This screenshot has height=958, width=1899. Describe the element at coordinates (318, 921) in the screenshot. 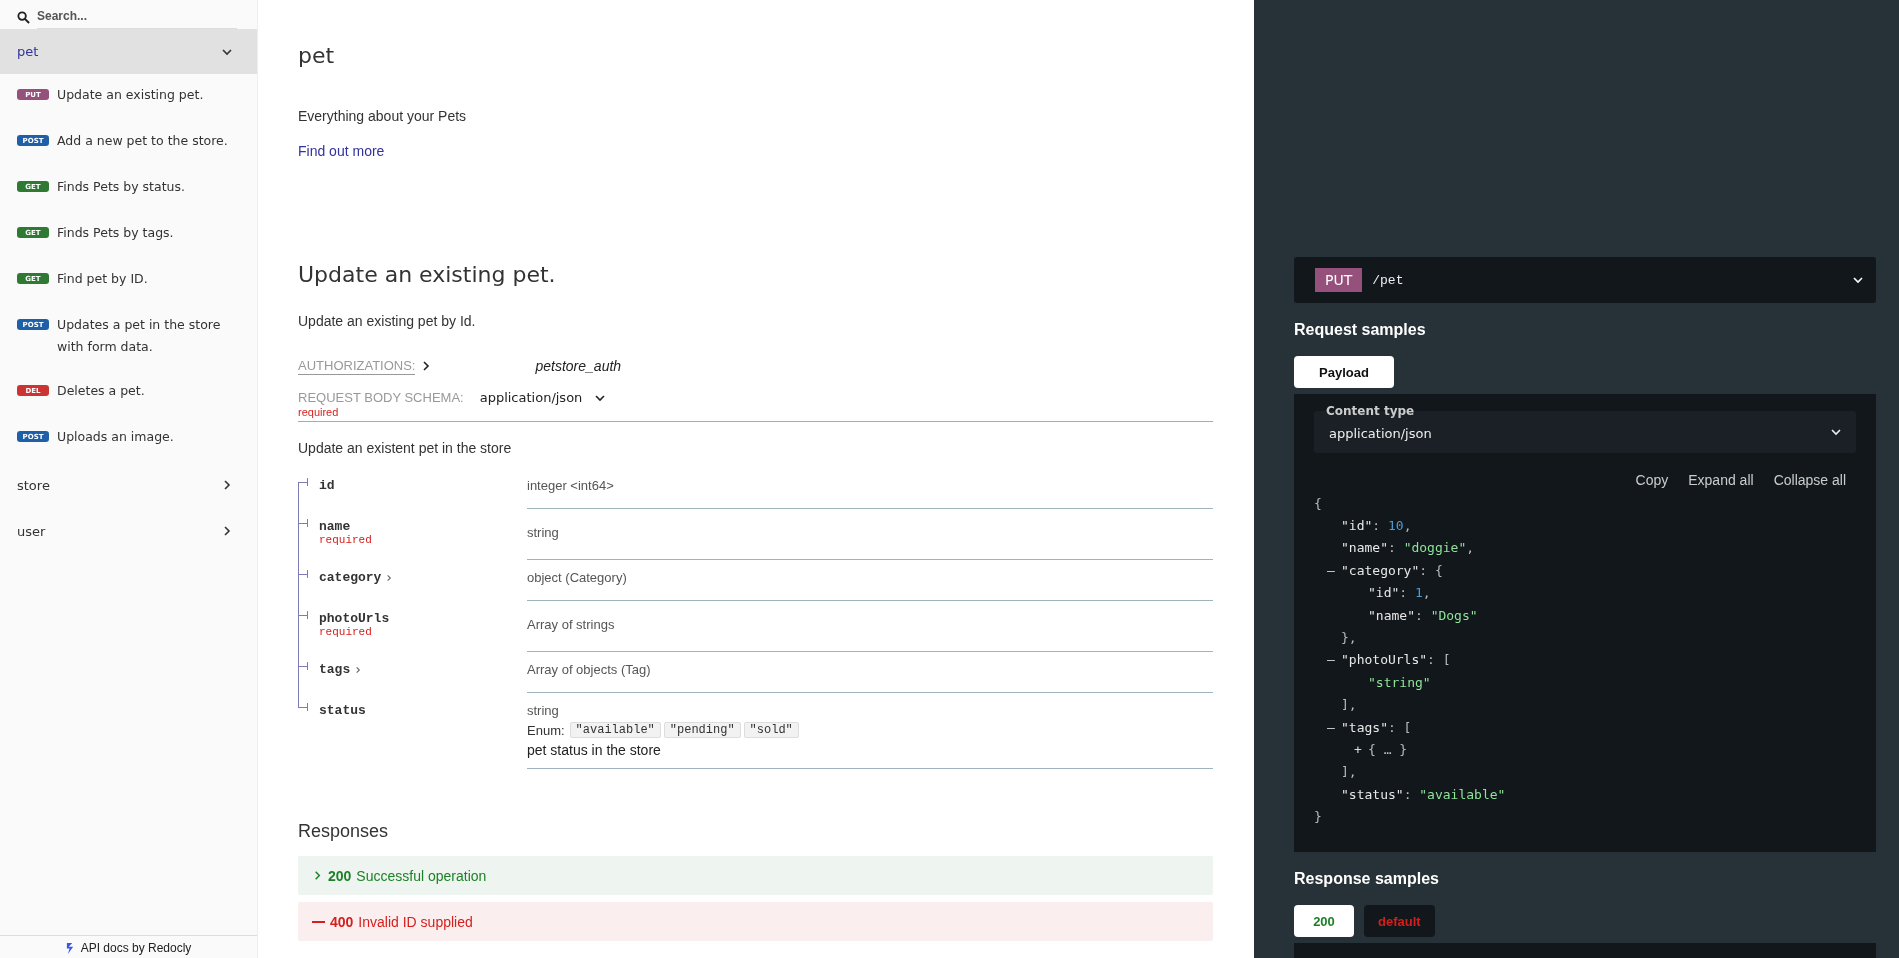

I see `dash-icon` at that location.